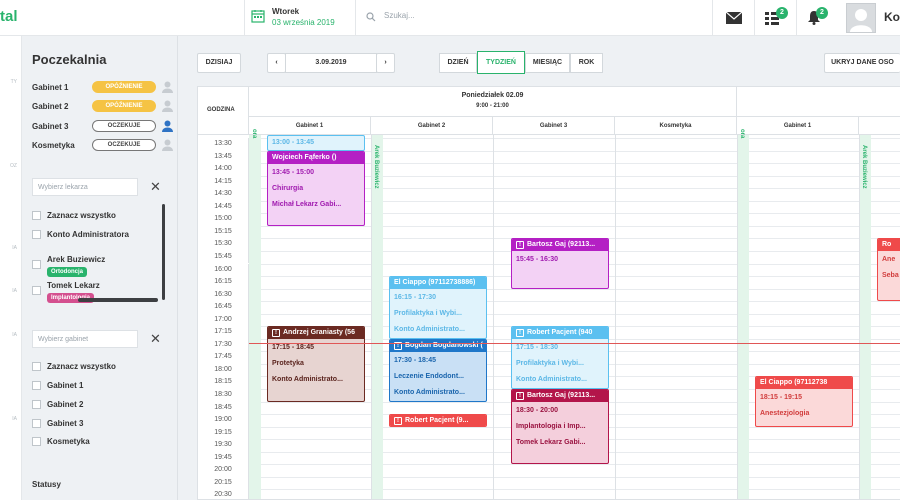 The width and height of the screenshot is (900, 500). Describe the element at coordinates (223, 357) in the screenshot. I see `time-slot-label: 17:45` at that location.